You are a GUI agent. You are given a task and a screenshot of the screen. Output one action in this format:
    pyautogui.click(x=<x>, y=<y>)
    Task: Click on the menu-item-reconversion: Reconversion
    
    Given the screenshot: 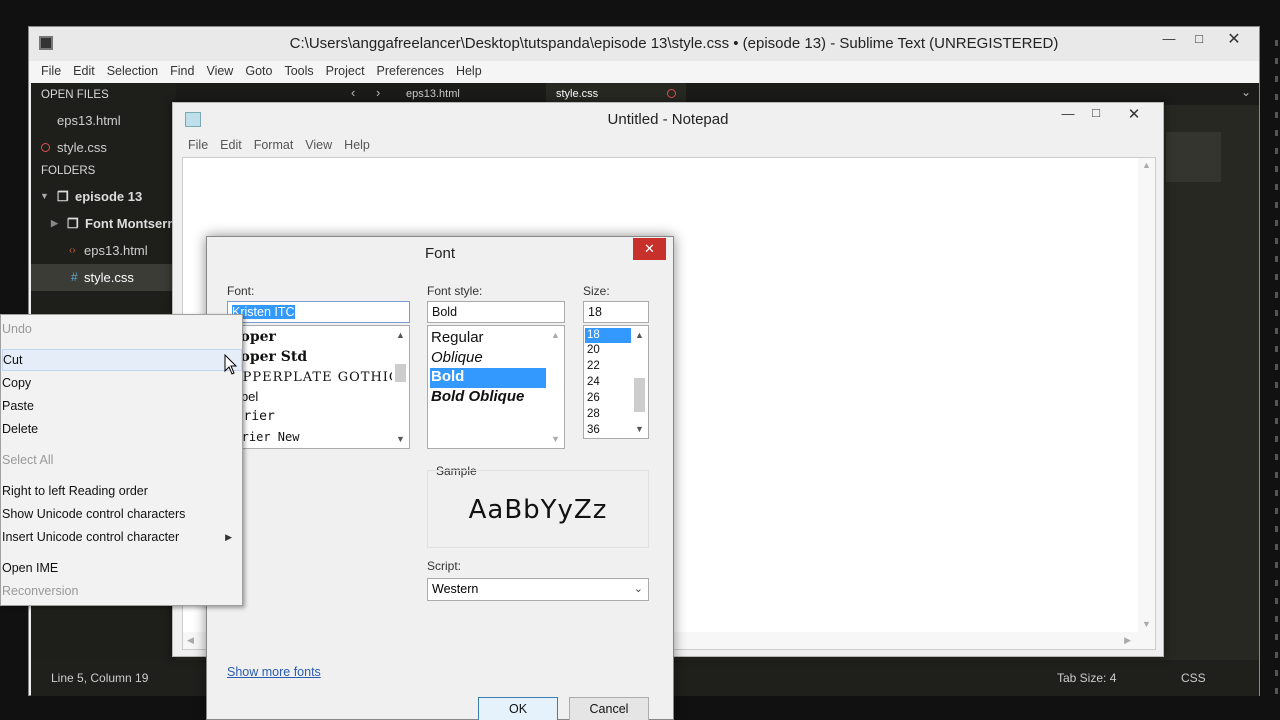 What is the action you would take?
    pyautogui.click(x=122, y=591)
    